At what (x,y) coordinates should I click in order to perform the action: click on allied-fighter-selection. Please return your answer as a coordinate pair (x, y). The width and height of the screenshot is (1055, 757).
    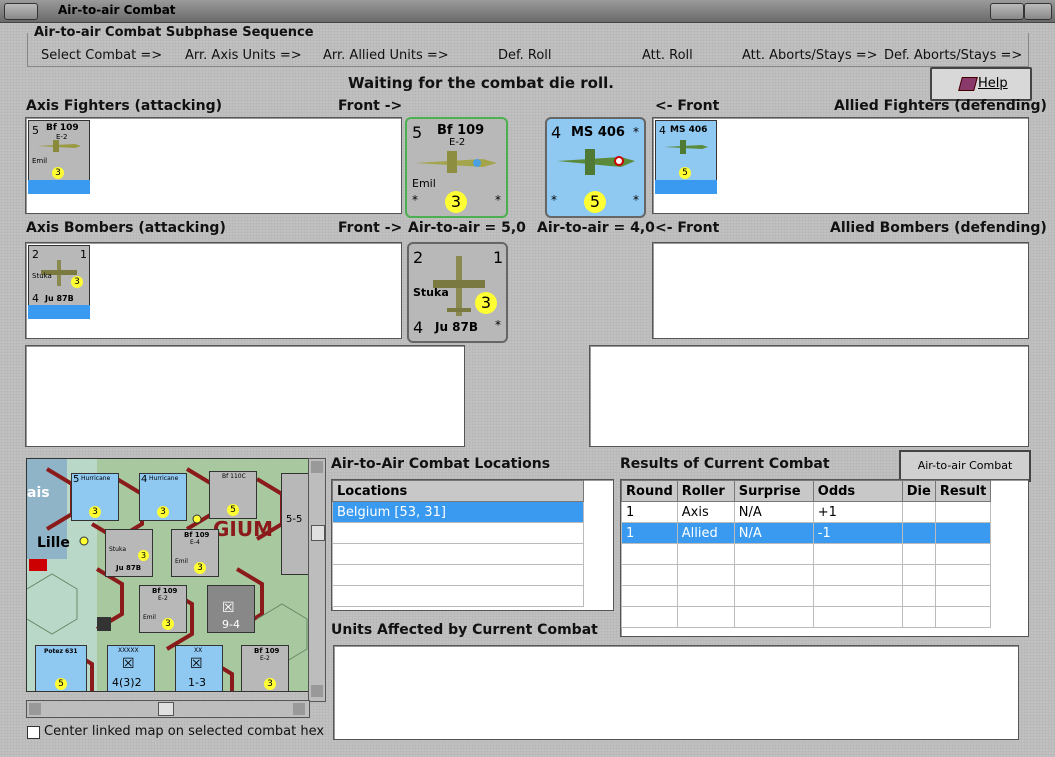
    Looking at the image, I should click on (686, 187).